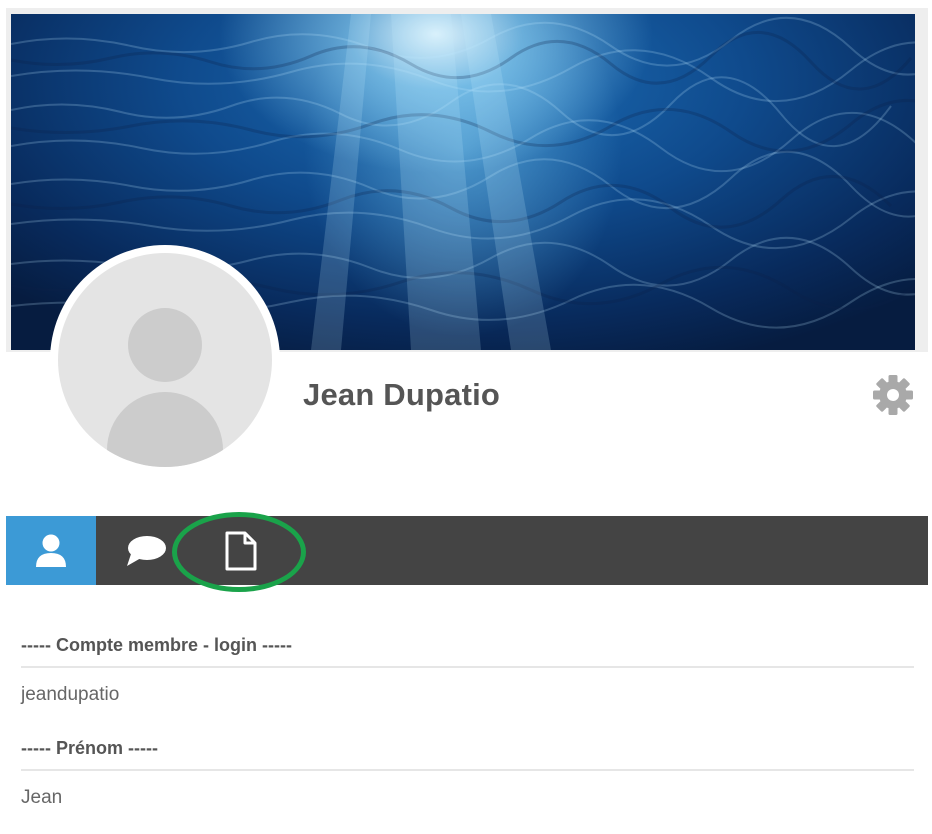 The width and height of the screenshot is (932, 834). I want to click on avatar-placeholder, so click(165, 360).